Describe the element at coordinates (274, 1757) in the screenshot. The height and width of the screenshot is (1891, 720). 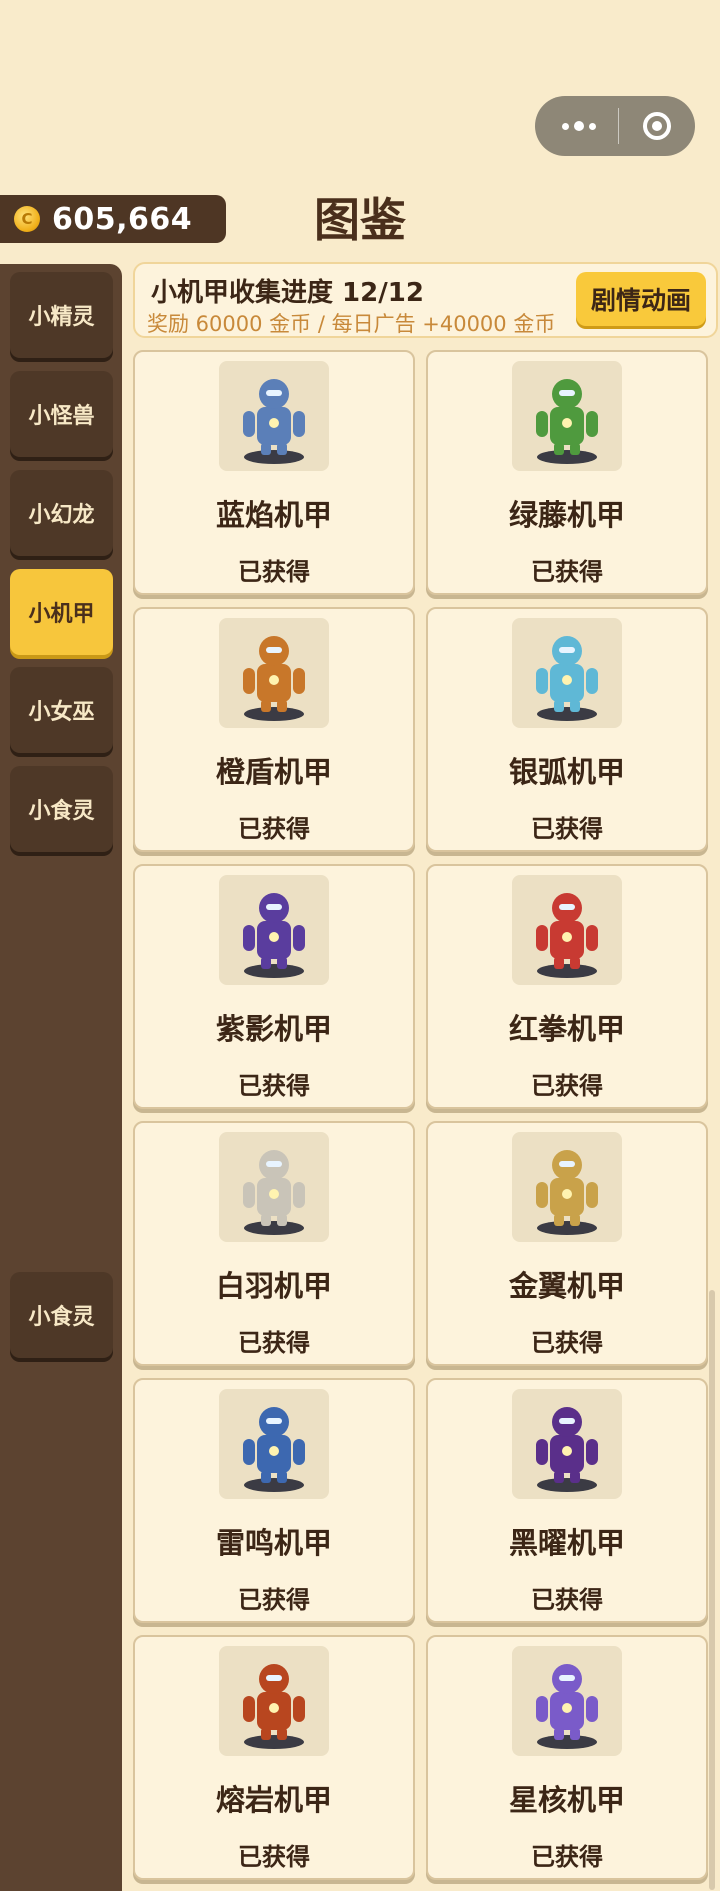
I see `mech-card: 熔岩机甲 已获得` at that location.